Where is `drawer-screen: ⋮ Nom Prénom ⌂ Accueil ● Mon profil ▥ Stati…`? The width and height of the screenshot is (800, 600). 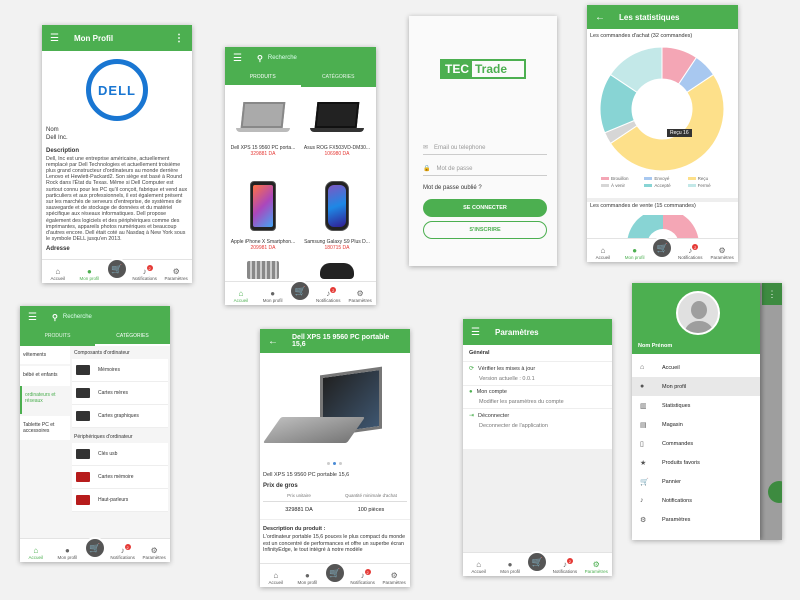
drawer-screen: ⋮ Nom Prénom ⌂ Accueil ● Mon profil ▥ Stati… is located at coordinates (707, 411).